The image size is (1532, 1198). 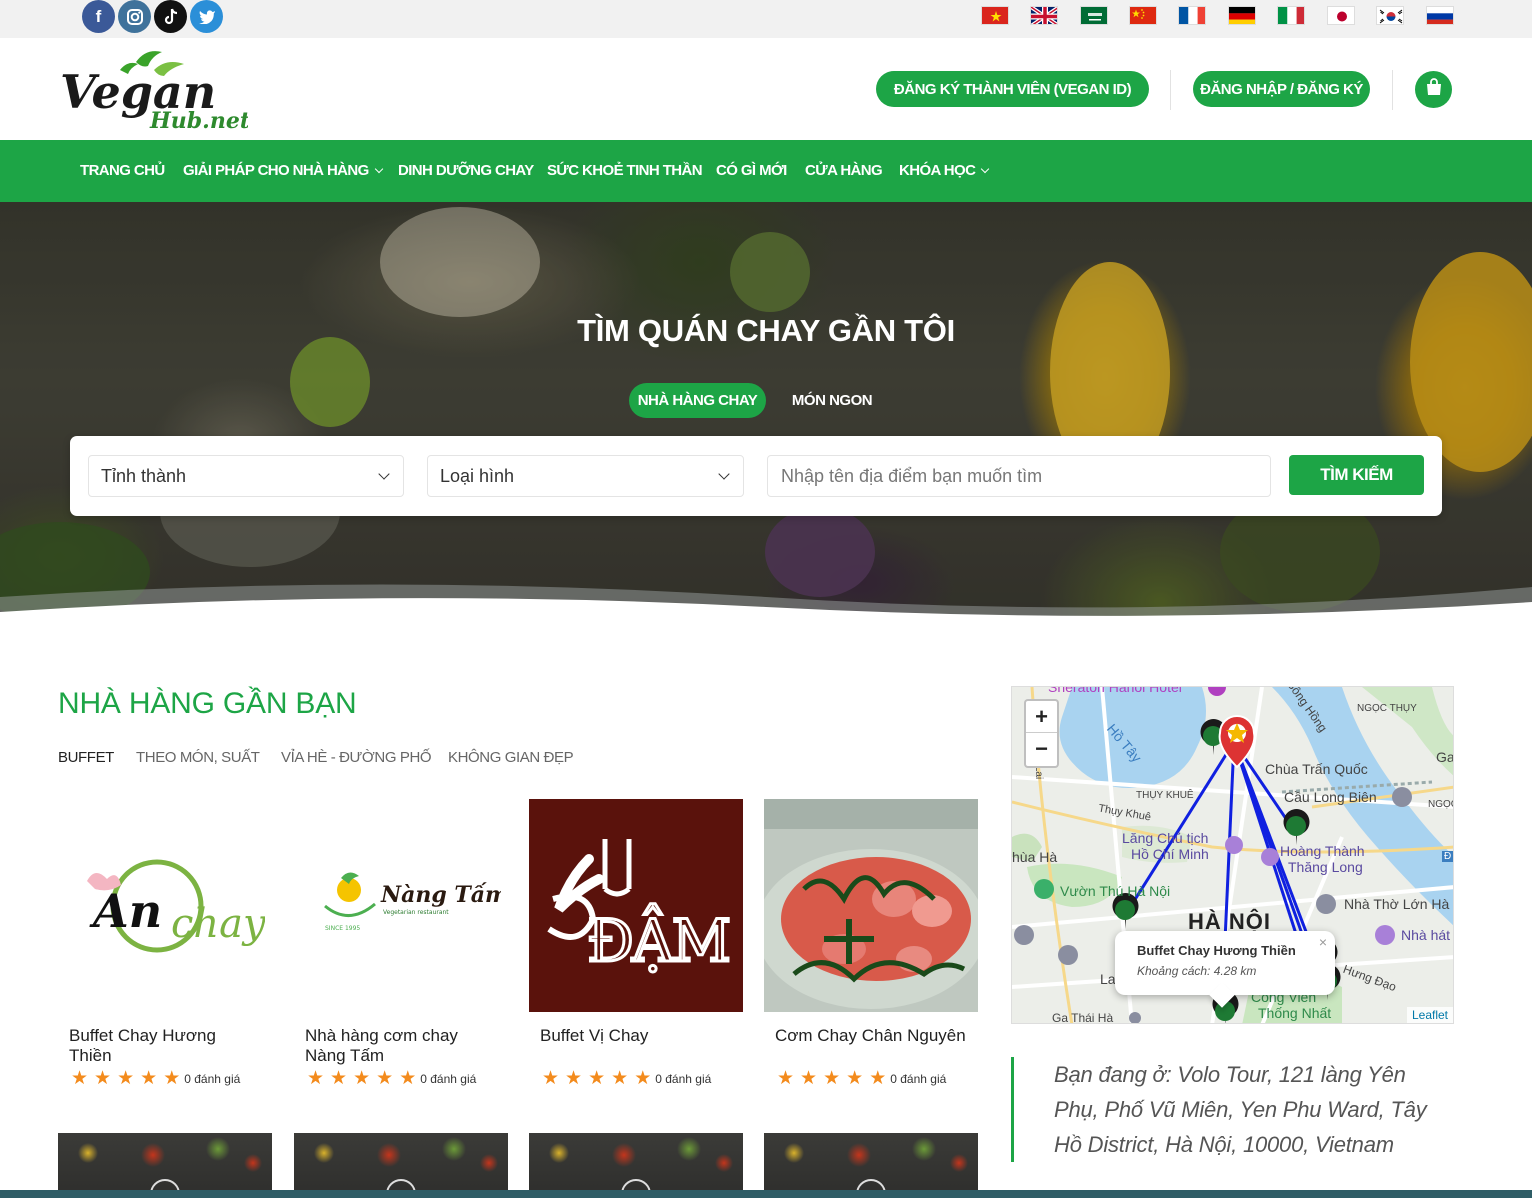 I want to click on province-select-value: Tỉnh thành, so click(x=144, y=475).